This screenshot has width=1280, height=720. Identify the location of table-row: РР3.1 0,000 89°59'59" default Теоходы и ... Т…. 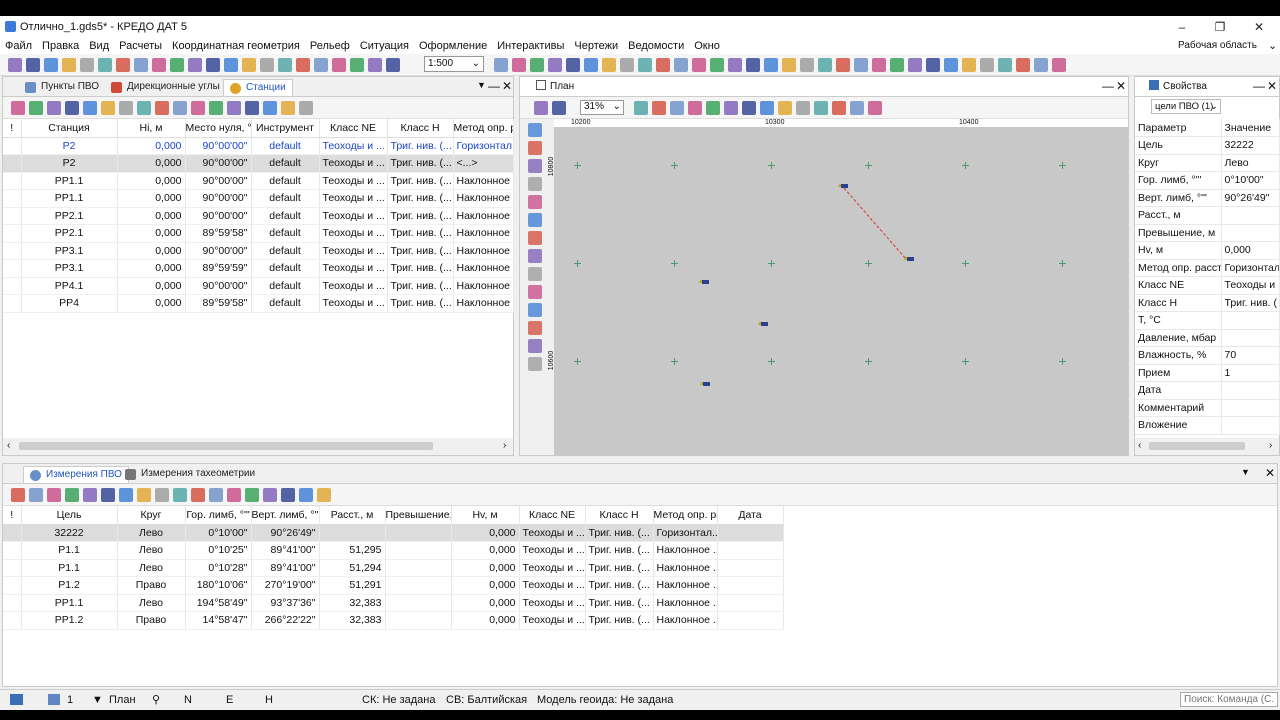
(258, 268).